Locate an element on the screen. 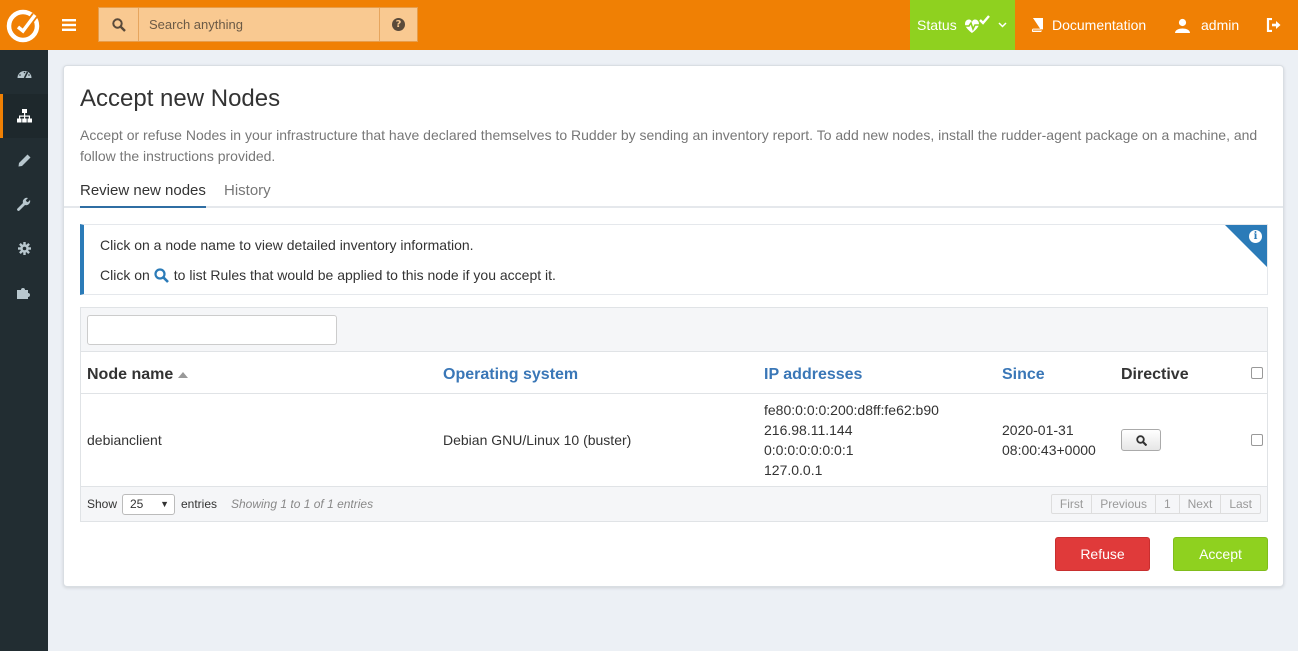 This screenshot has width=1298, height=651. book-icon is located at coordinates (1037, 25).